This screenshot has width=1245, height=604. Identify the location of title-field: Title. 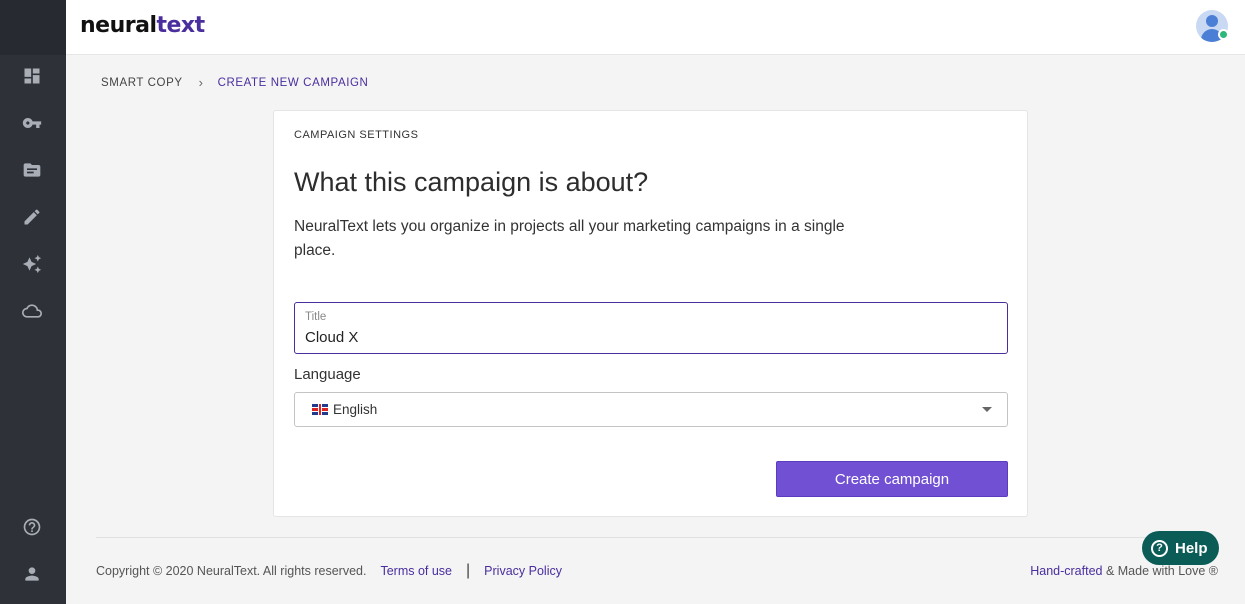
(651, 328).